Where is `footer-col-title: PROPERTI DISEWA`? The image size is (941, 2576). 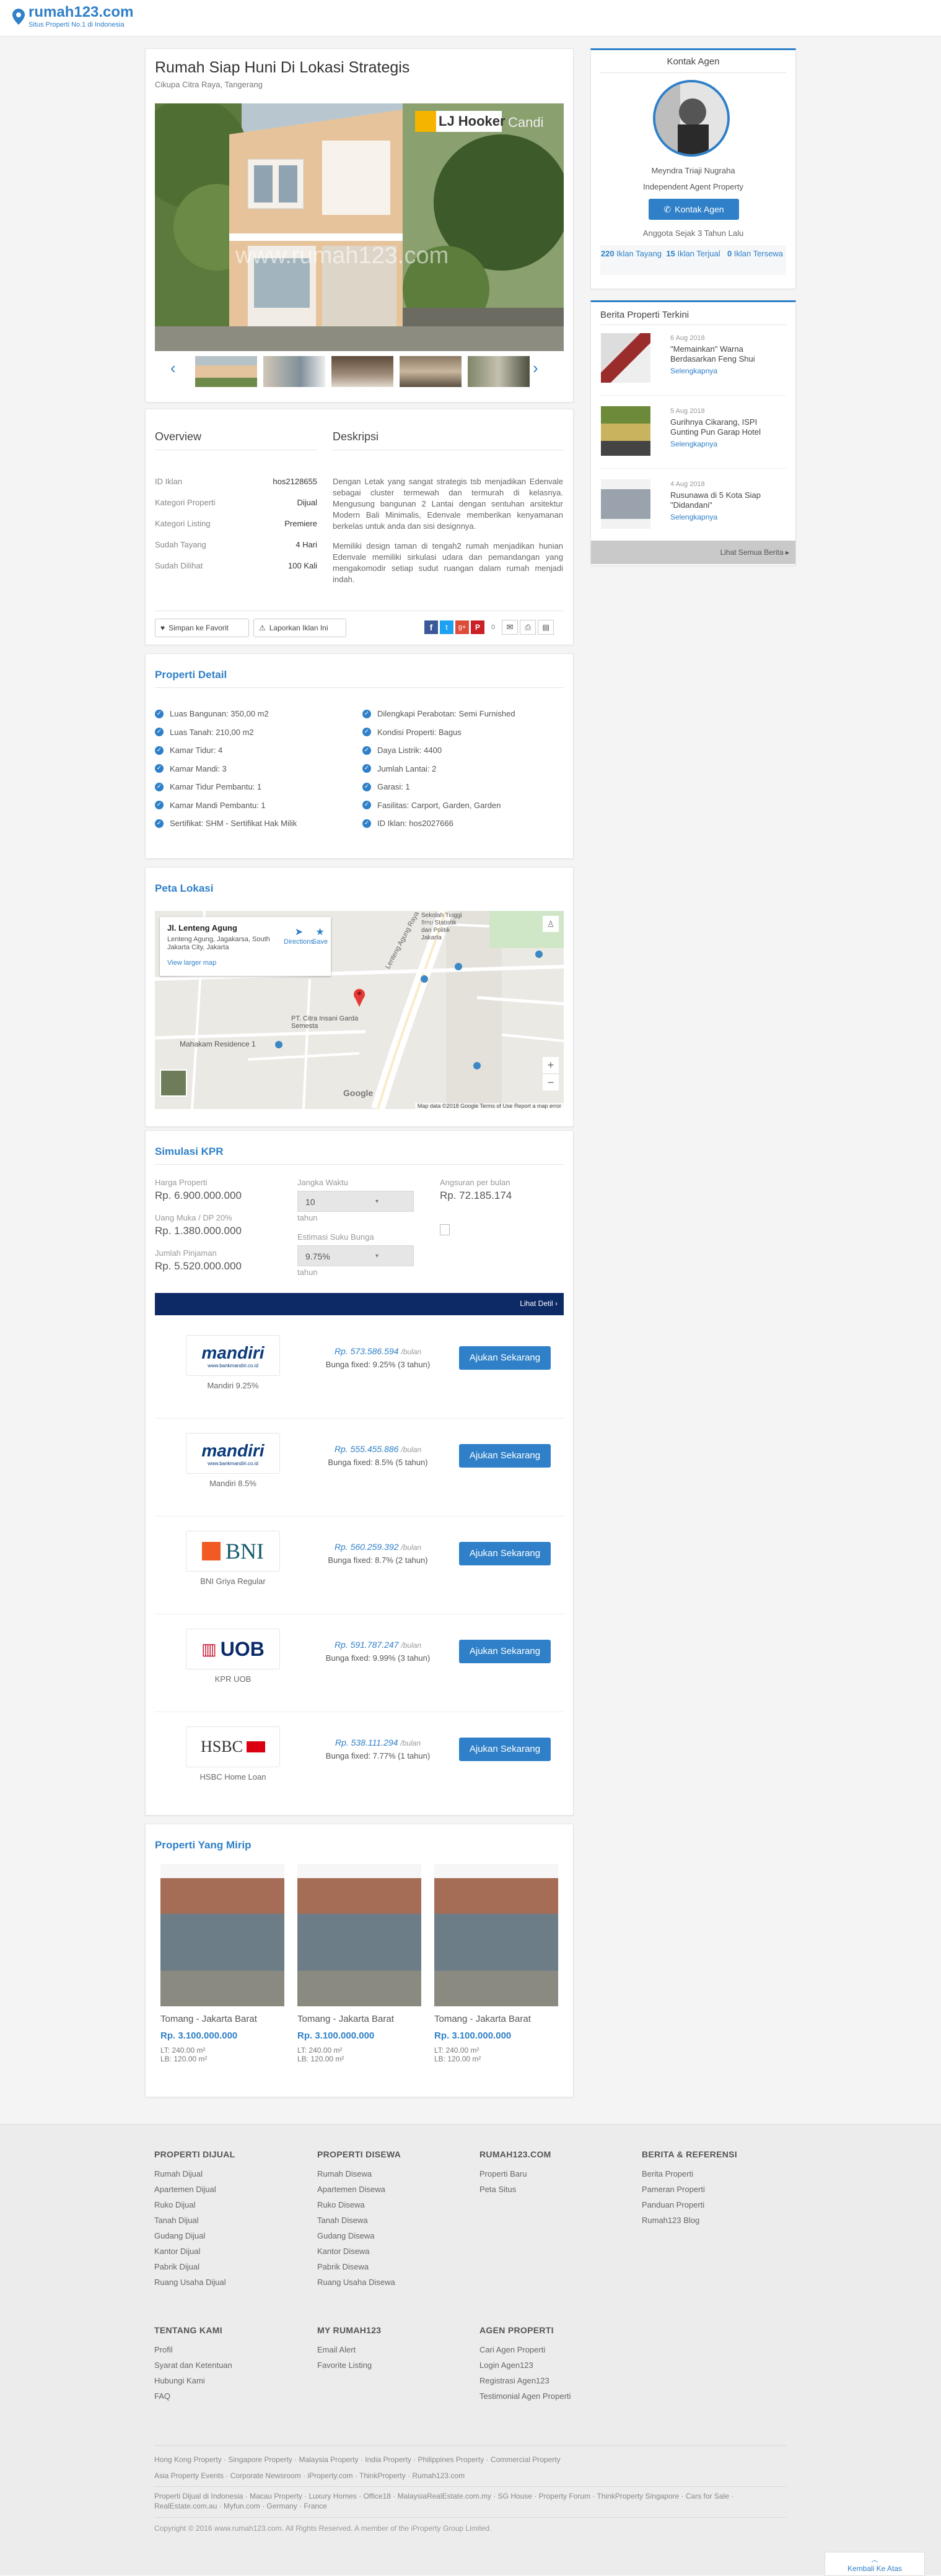 footer-col-title: PROPERTI DISEWA is located at coordinates (359, 2154).